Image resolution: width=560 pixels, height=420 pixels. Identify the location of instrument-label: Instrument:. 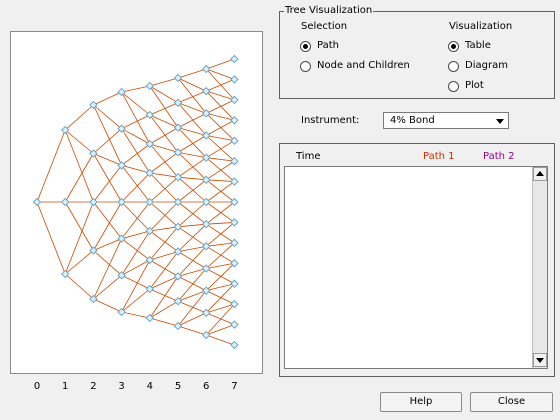
(330, 120).